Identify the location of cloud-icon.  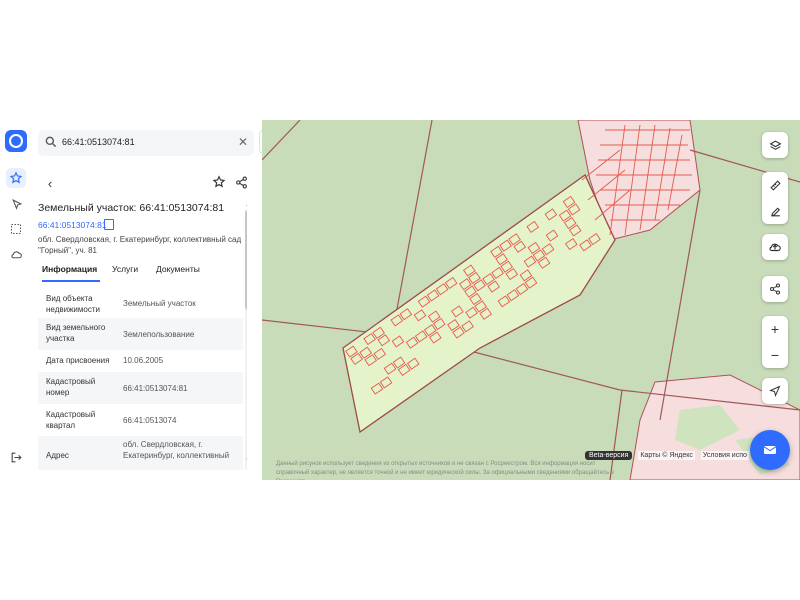
(16, 254).